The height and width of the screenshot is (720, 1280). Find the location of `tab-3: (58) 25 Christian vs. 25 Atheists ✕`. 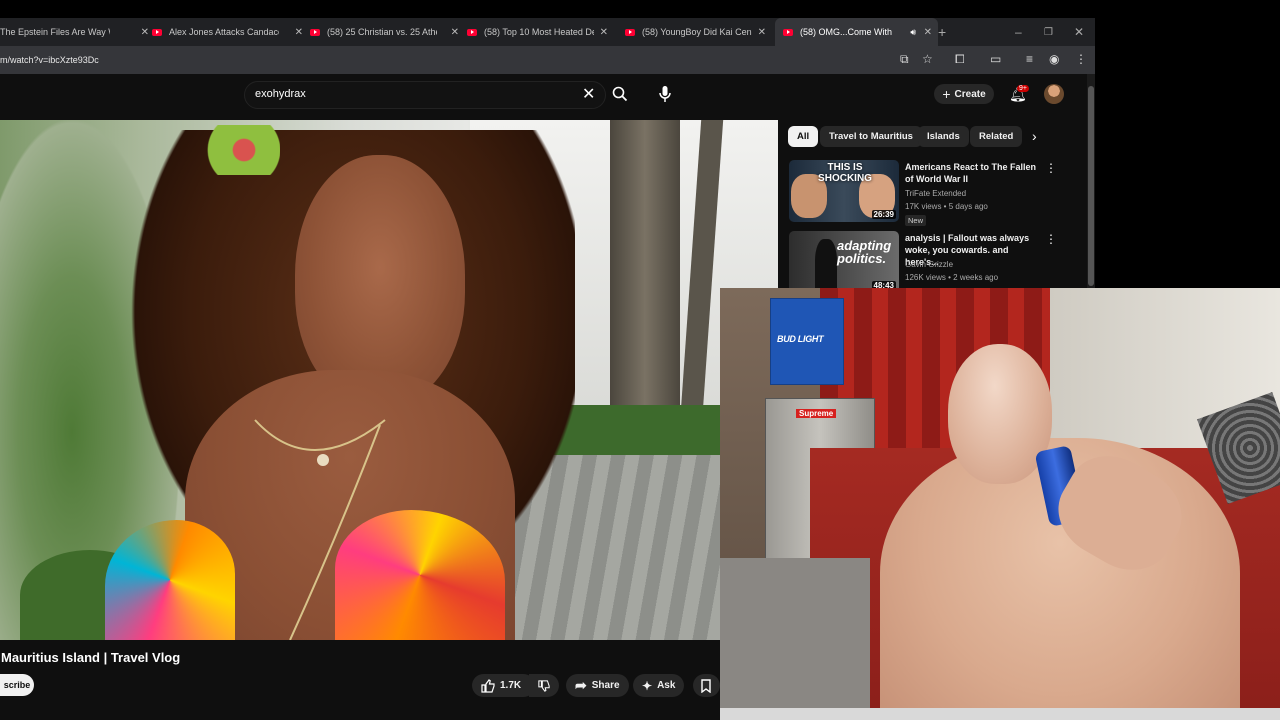

tab-3: (58) 25 Christian vs. 25 Atheists ✕ is located at coordinates (387, 32).